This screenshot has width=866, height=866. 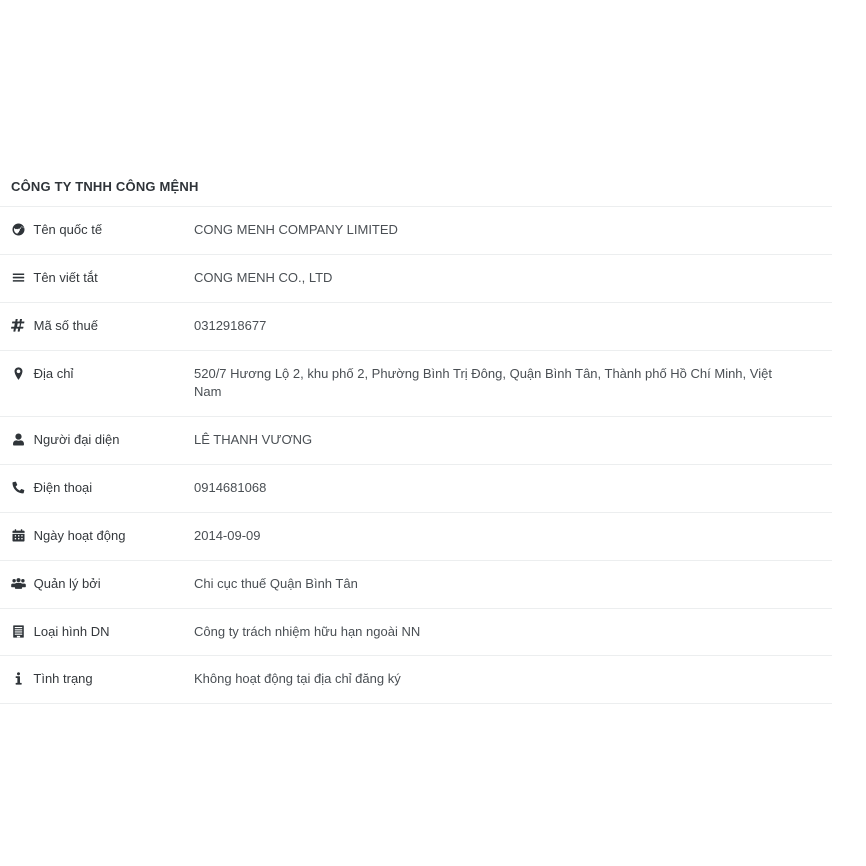 What do you see at coordinates (18, 631) in the screenshot?
I see `building-icon` at bounding box center [18, 631].